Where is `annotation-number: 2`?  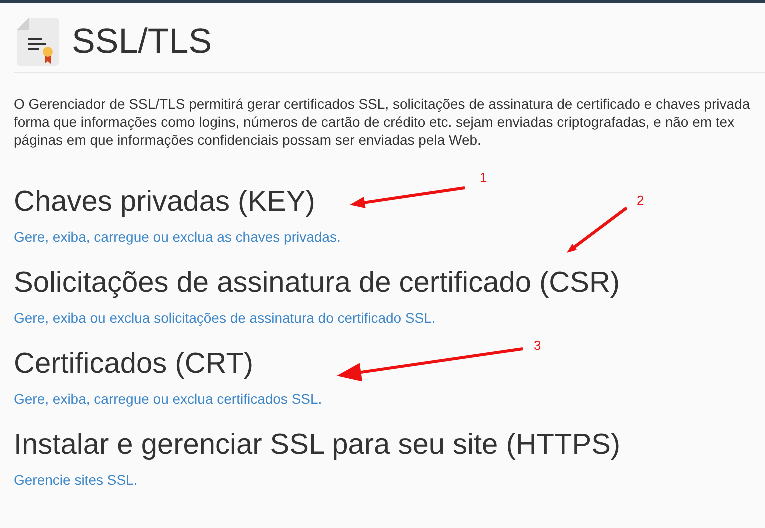
annotation-number: 2 is located at coordinates (640, 200).